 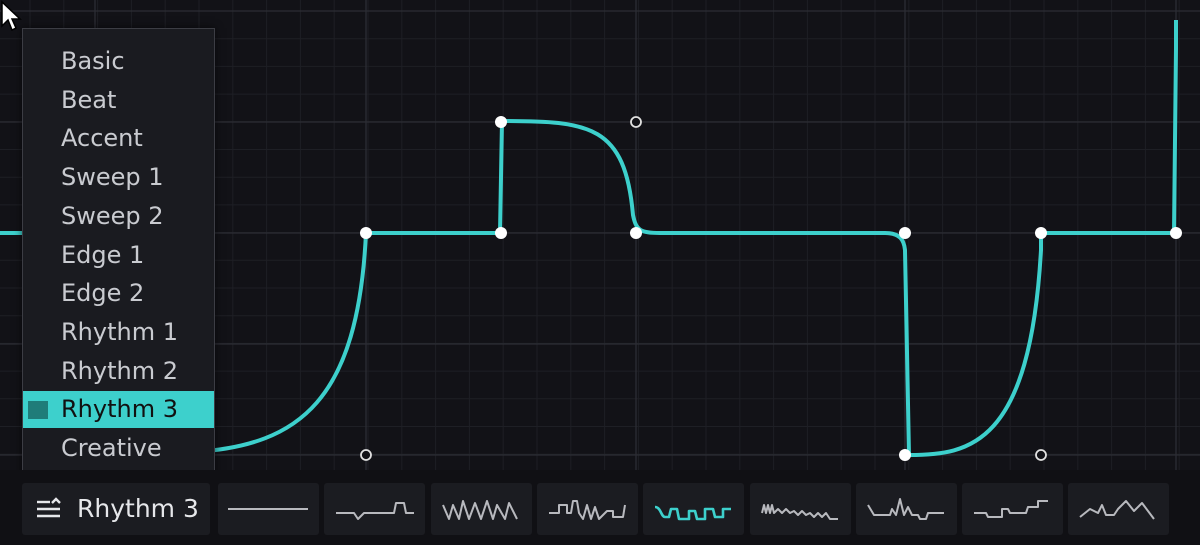 I want to click on preset-menu-item: Beat, so click(x=118, y=100).